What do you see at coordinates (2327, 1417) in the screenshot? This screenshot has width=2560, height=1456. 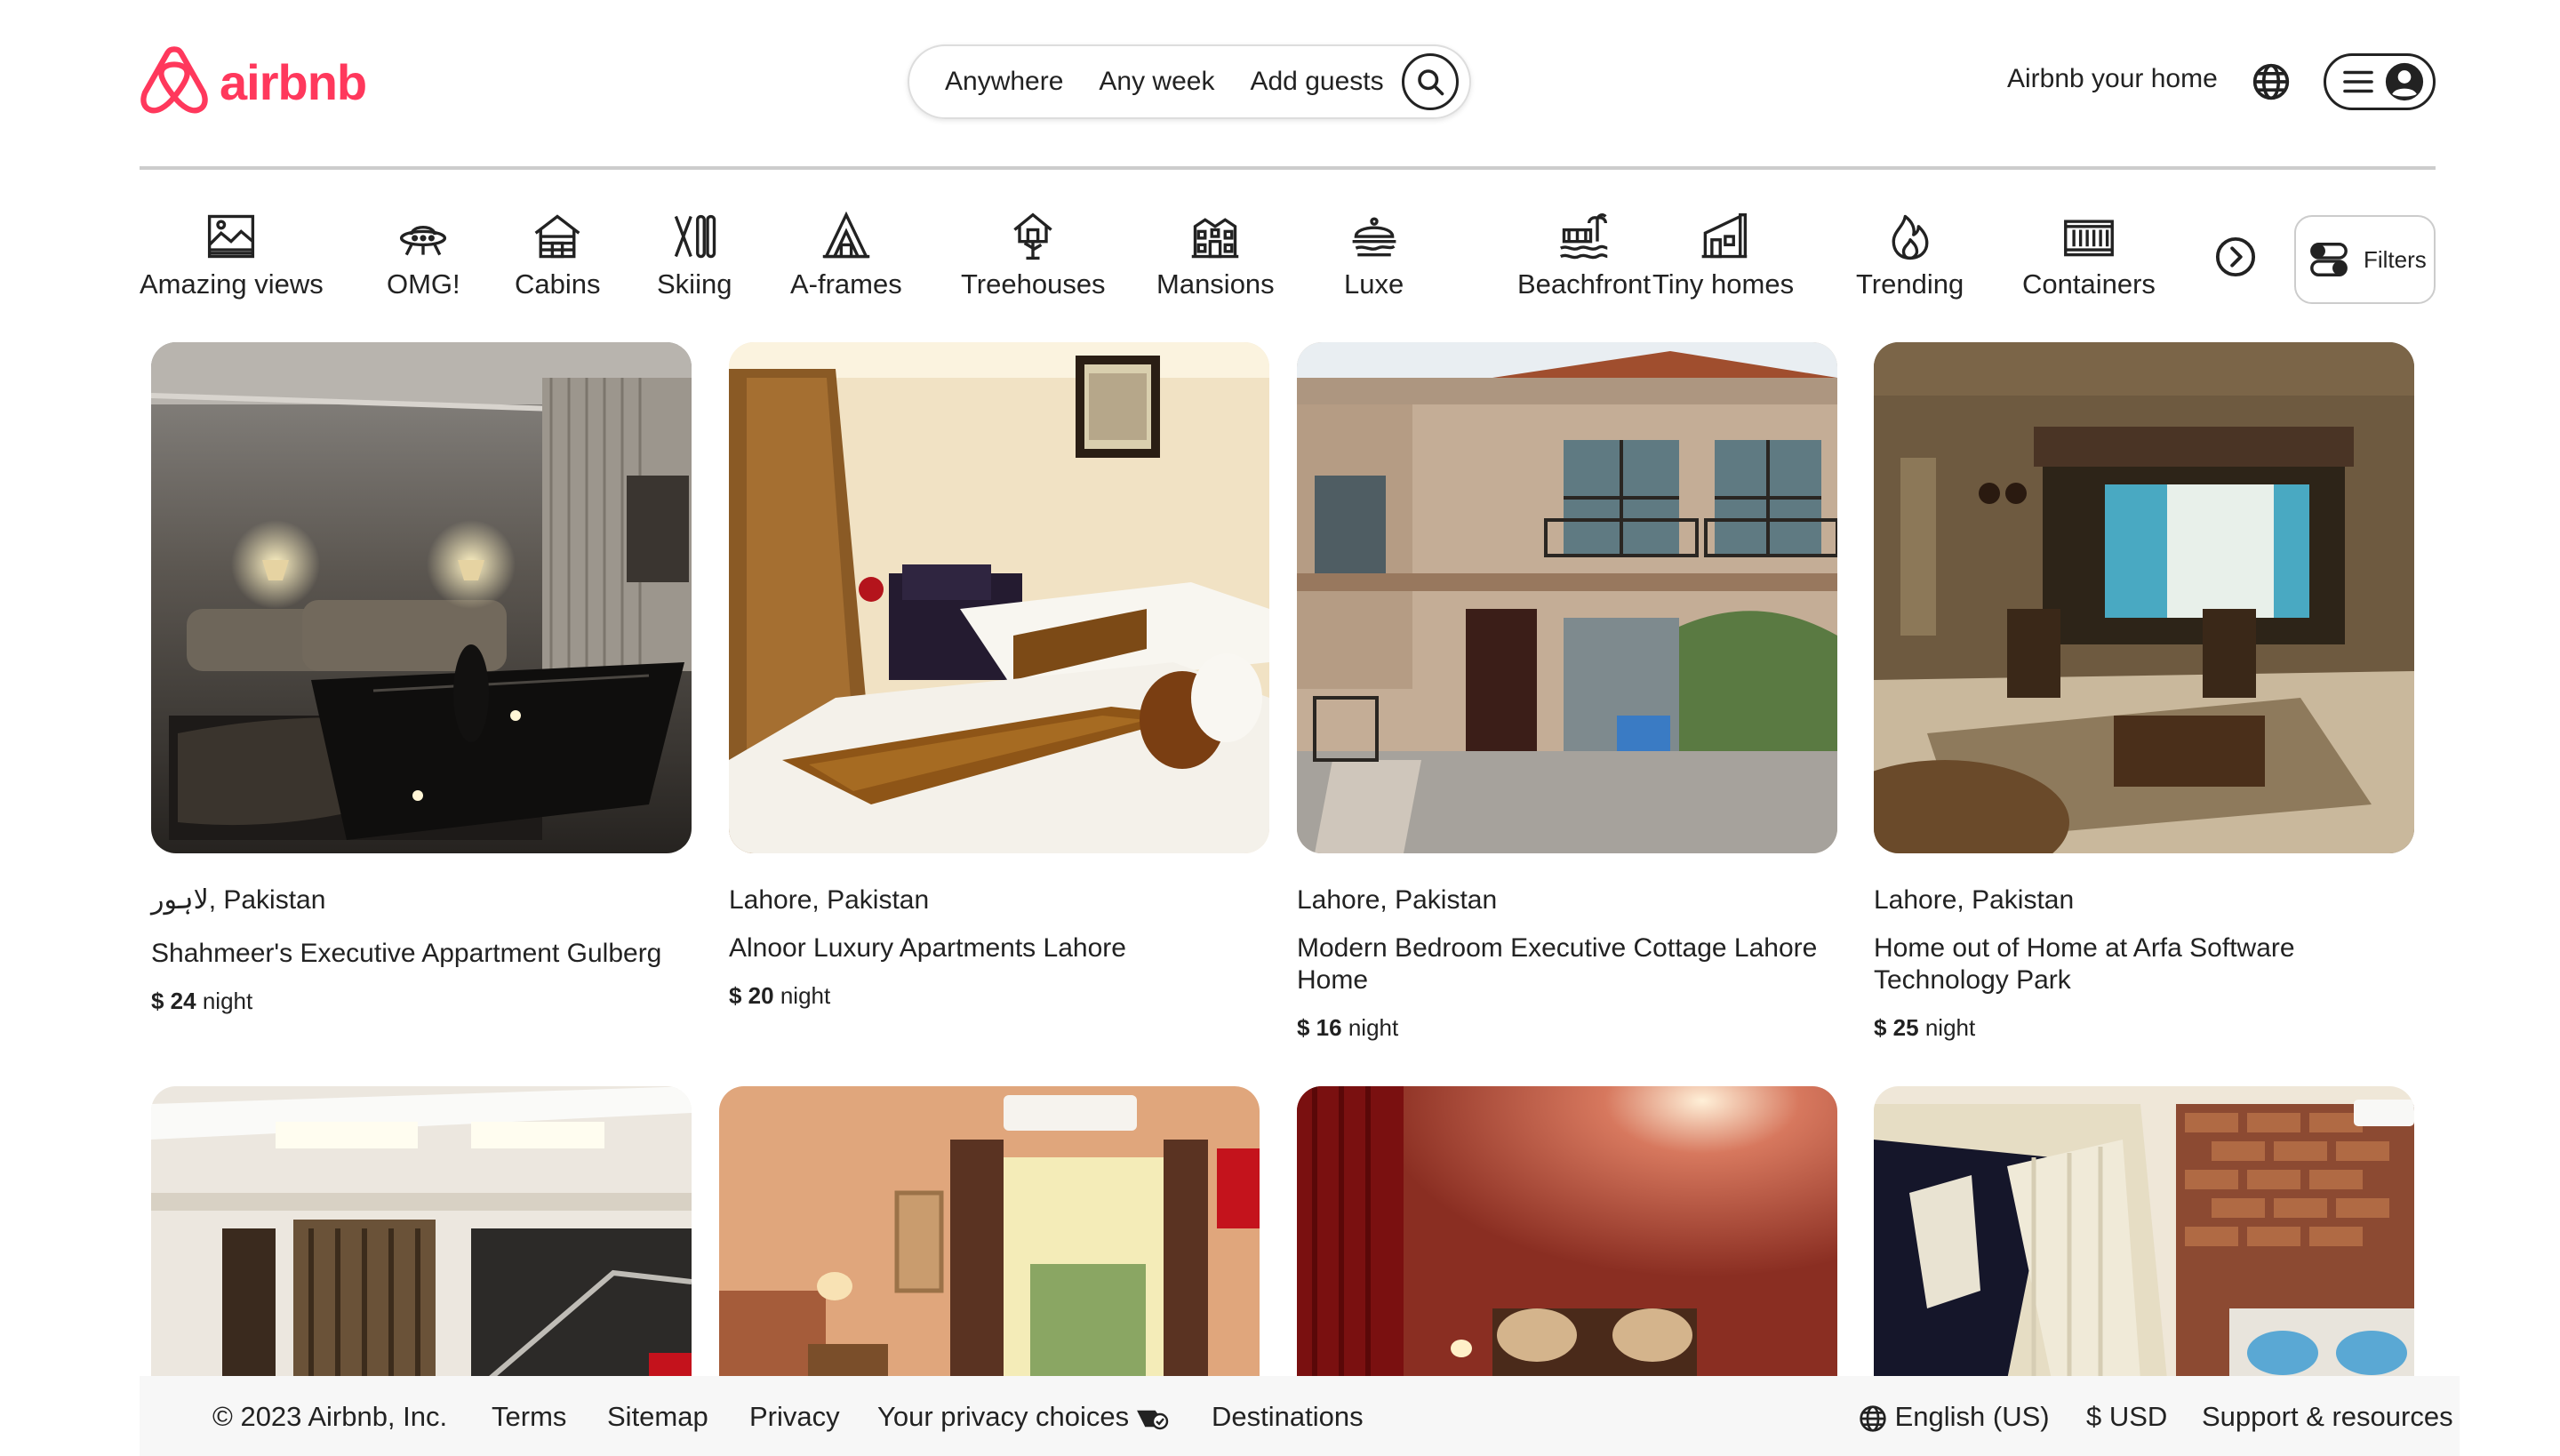 I see `footer-support-link: Support & resources` at bounding box center [2327, 1417].